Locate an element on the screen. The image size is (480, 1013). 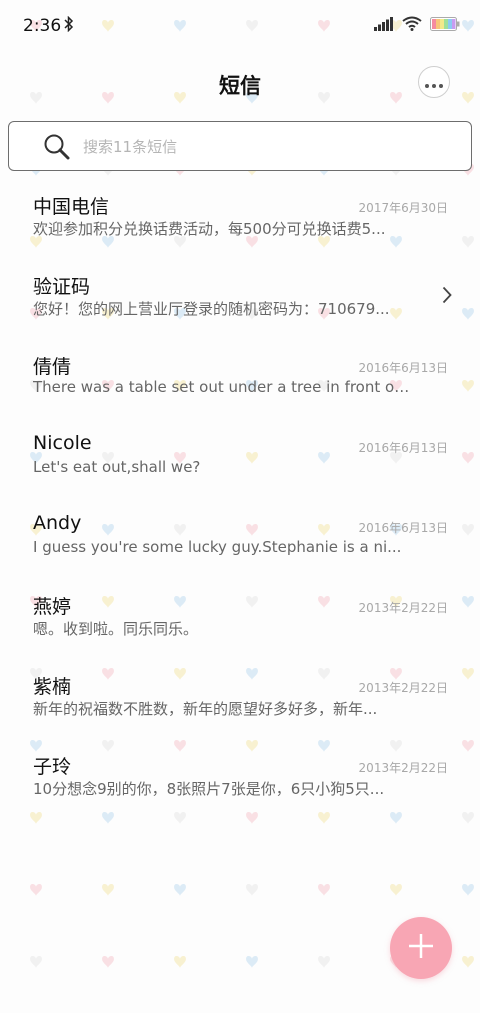
sender-name: 子玲 is located at coordinates (52, 767).